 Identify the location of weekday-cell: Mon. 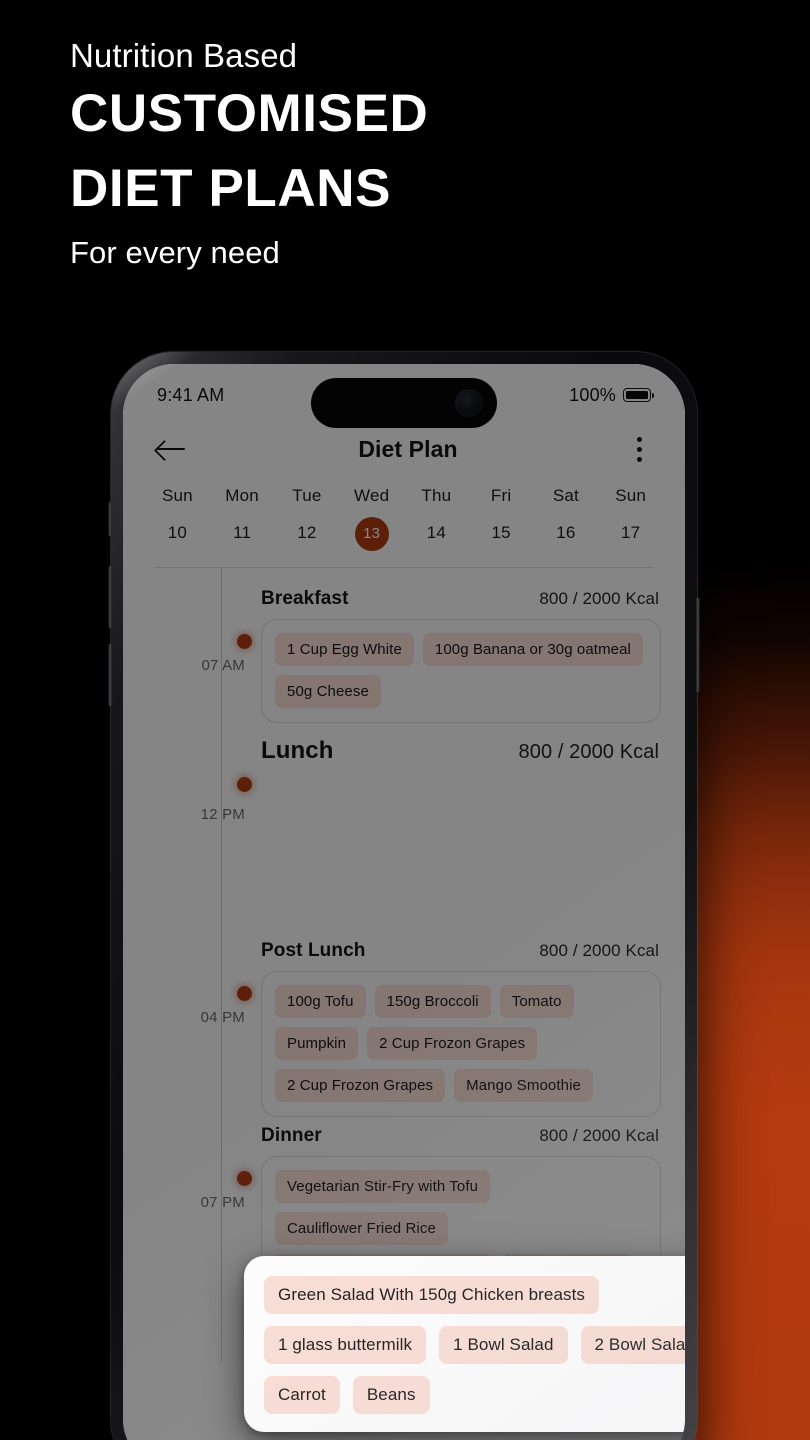
(242, 496).